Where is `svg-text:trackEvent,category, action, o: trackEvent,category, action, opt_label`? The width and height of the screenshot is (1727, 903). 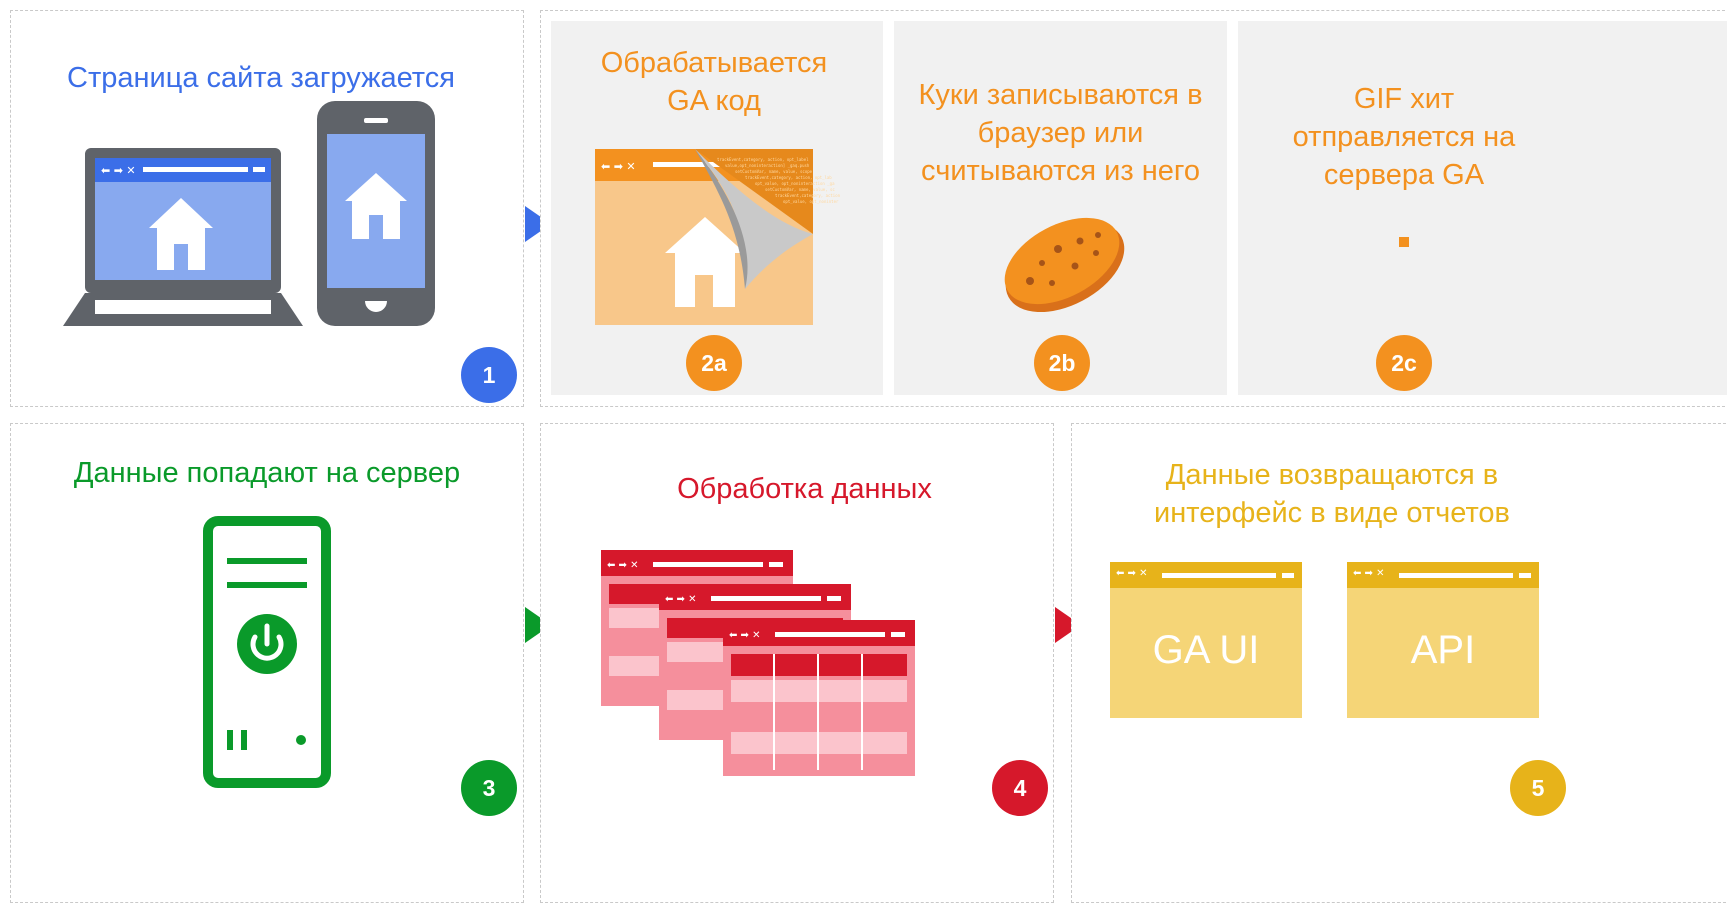
svg-text:trackEvent,category, action, o: trackEvent,category, action, opt_label is located at coordinates (763, 159).